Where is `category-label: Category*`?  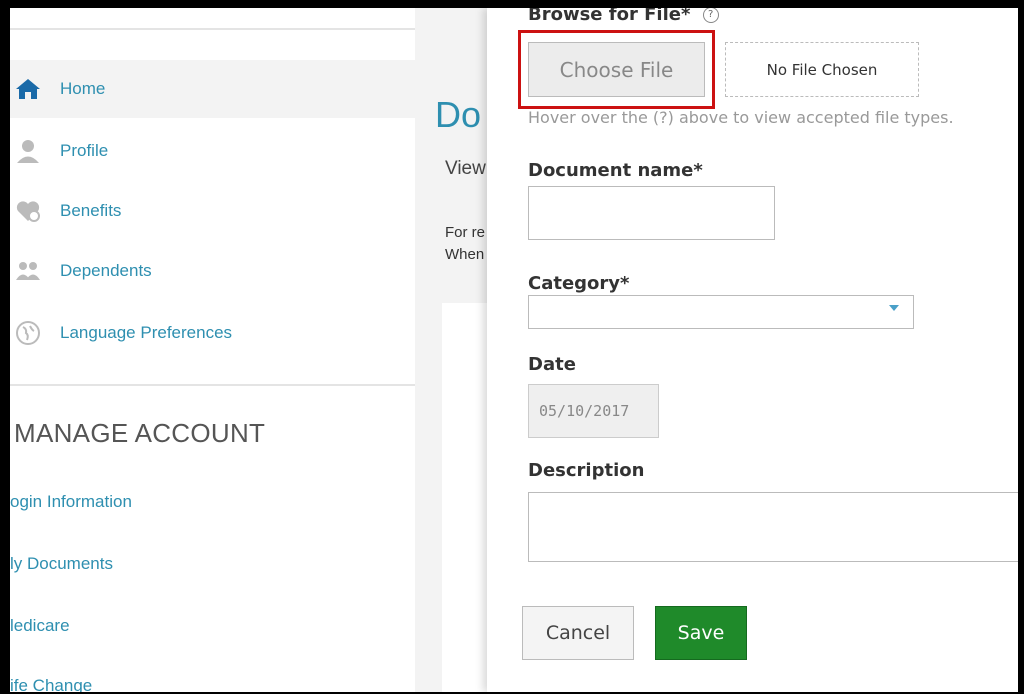 category-label: Category* is located at coordinates (578, 283).